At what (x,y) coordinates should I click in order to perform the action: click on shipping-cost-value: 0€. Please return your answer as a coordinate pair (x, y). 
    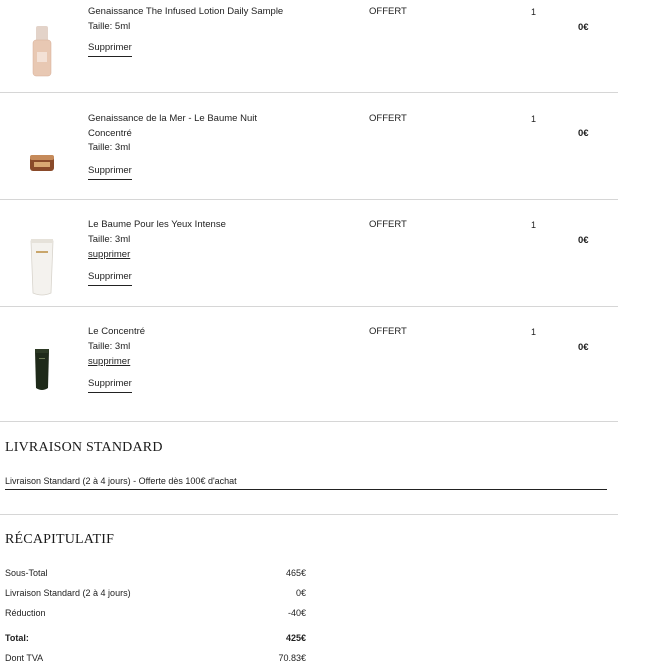
    Looking at the image, I should click on (300, 593).